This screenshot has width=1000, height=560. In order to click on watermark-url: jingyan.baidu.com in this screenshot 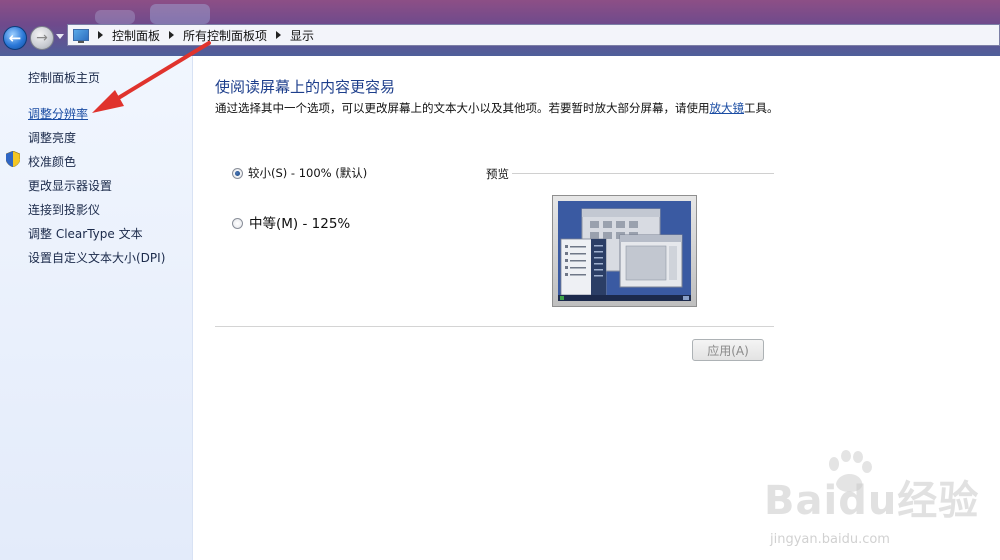, I will do `click(830, 539)`.